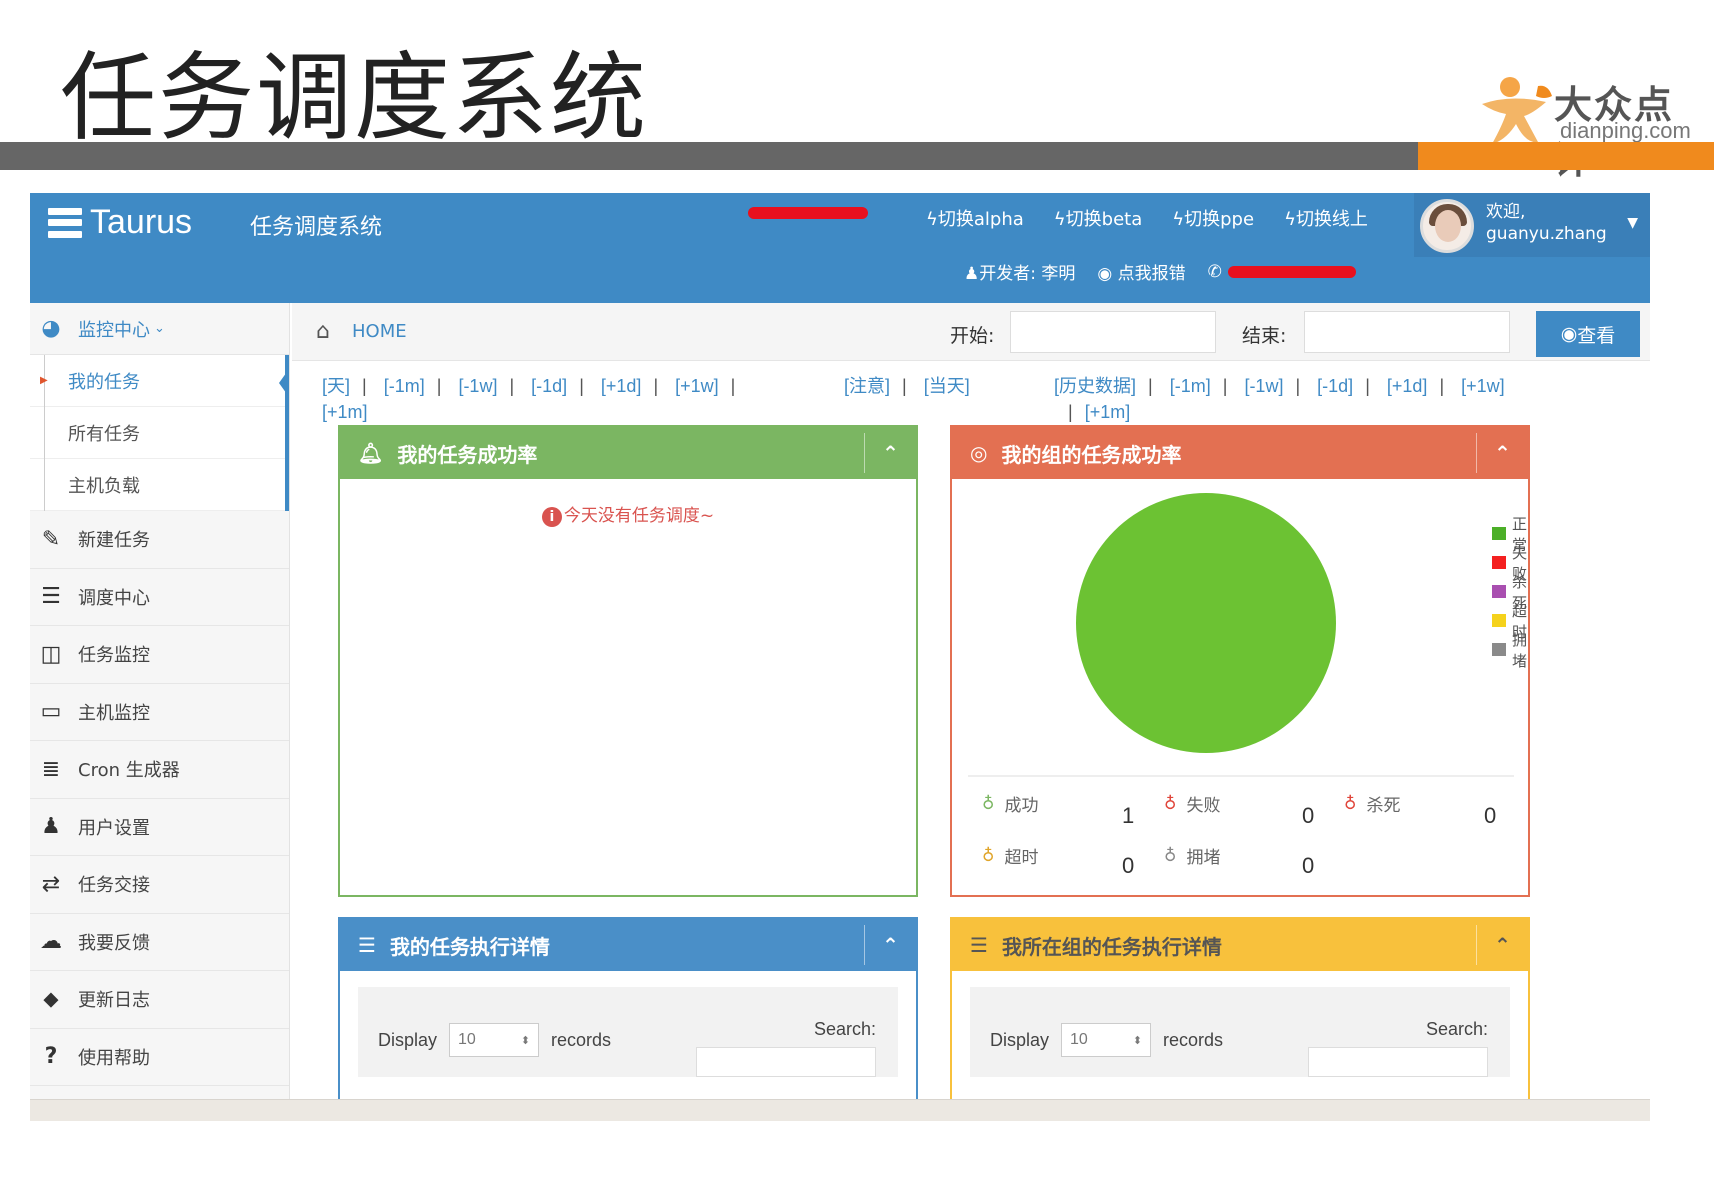 Image resolution: width=1714 pixels, height=1178 pixels. Describe the element at coordinates (1213, 218) in the screenshot. I see `switch-ppe-link: ϟ切换ppe` at that location.